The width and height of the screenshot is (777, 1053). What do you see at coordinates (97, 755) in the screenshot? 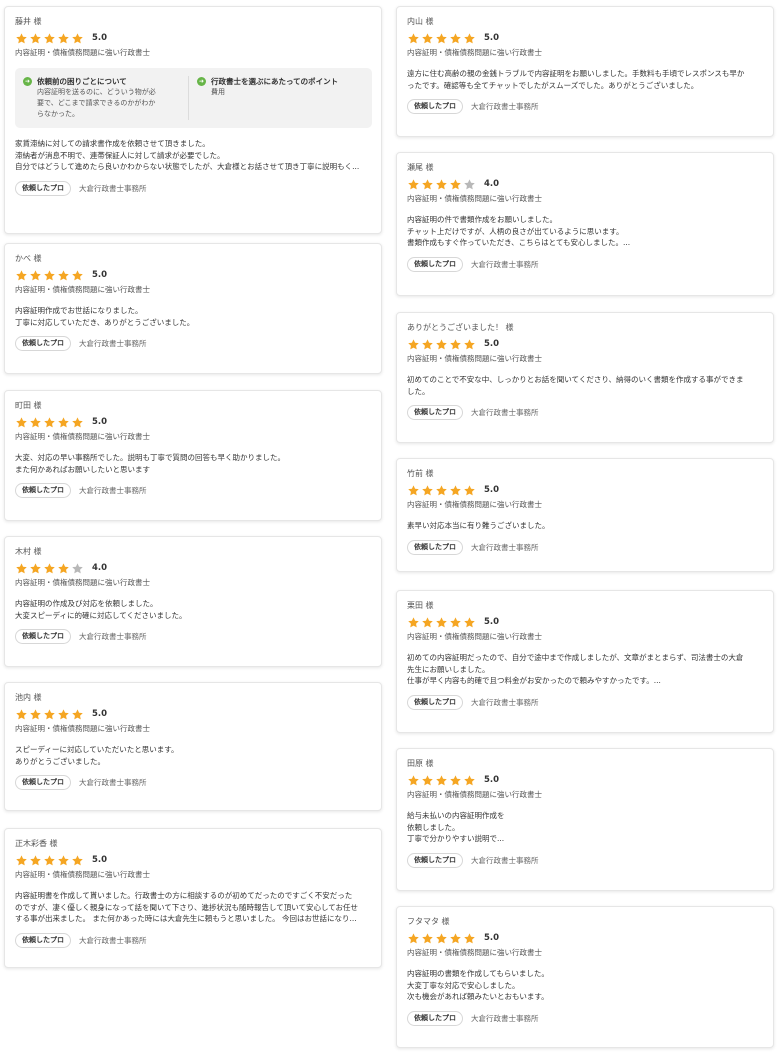
I see `review-text: スピーディーに対応していただいたと思います。 ありがとうございました。` at bounding box center [97, 755].